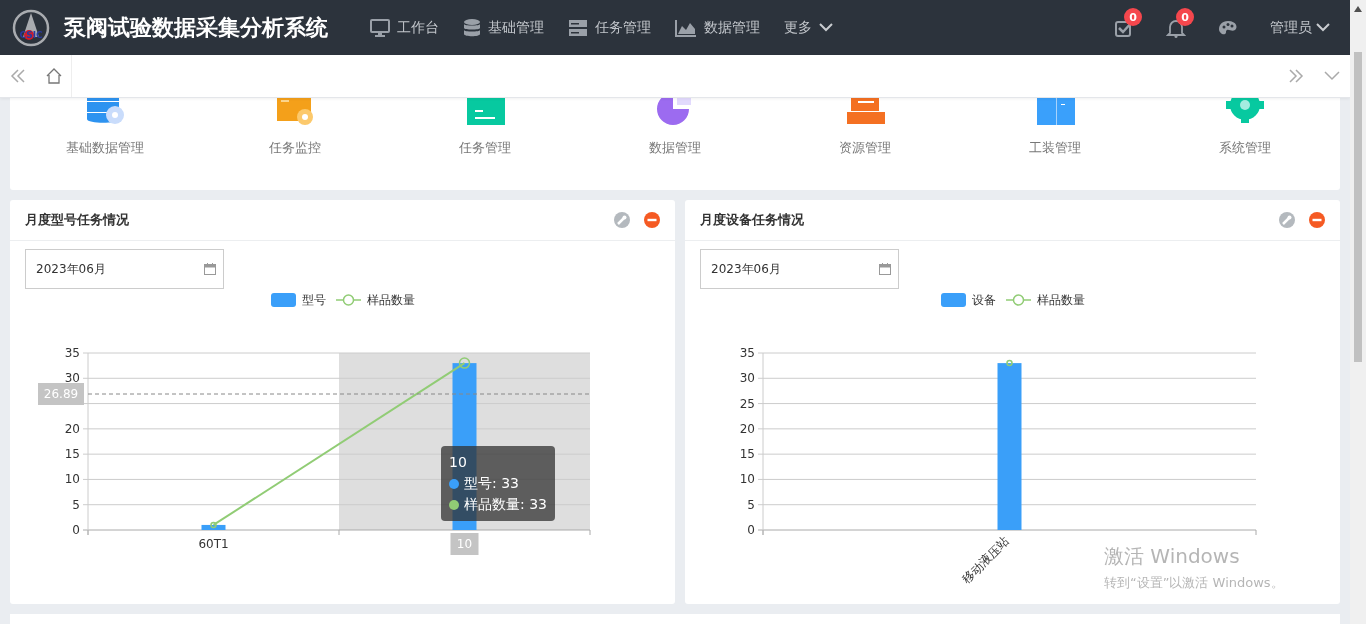  What do you see at coordinates (196, 27) in the screenshot?
I see `app-title: 泵阀试验数据采集分析系统` at bounding box center [196, 27].